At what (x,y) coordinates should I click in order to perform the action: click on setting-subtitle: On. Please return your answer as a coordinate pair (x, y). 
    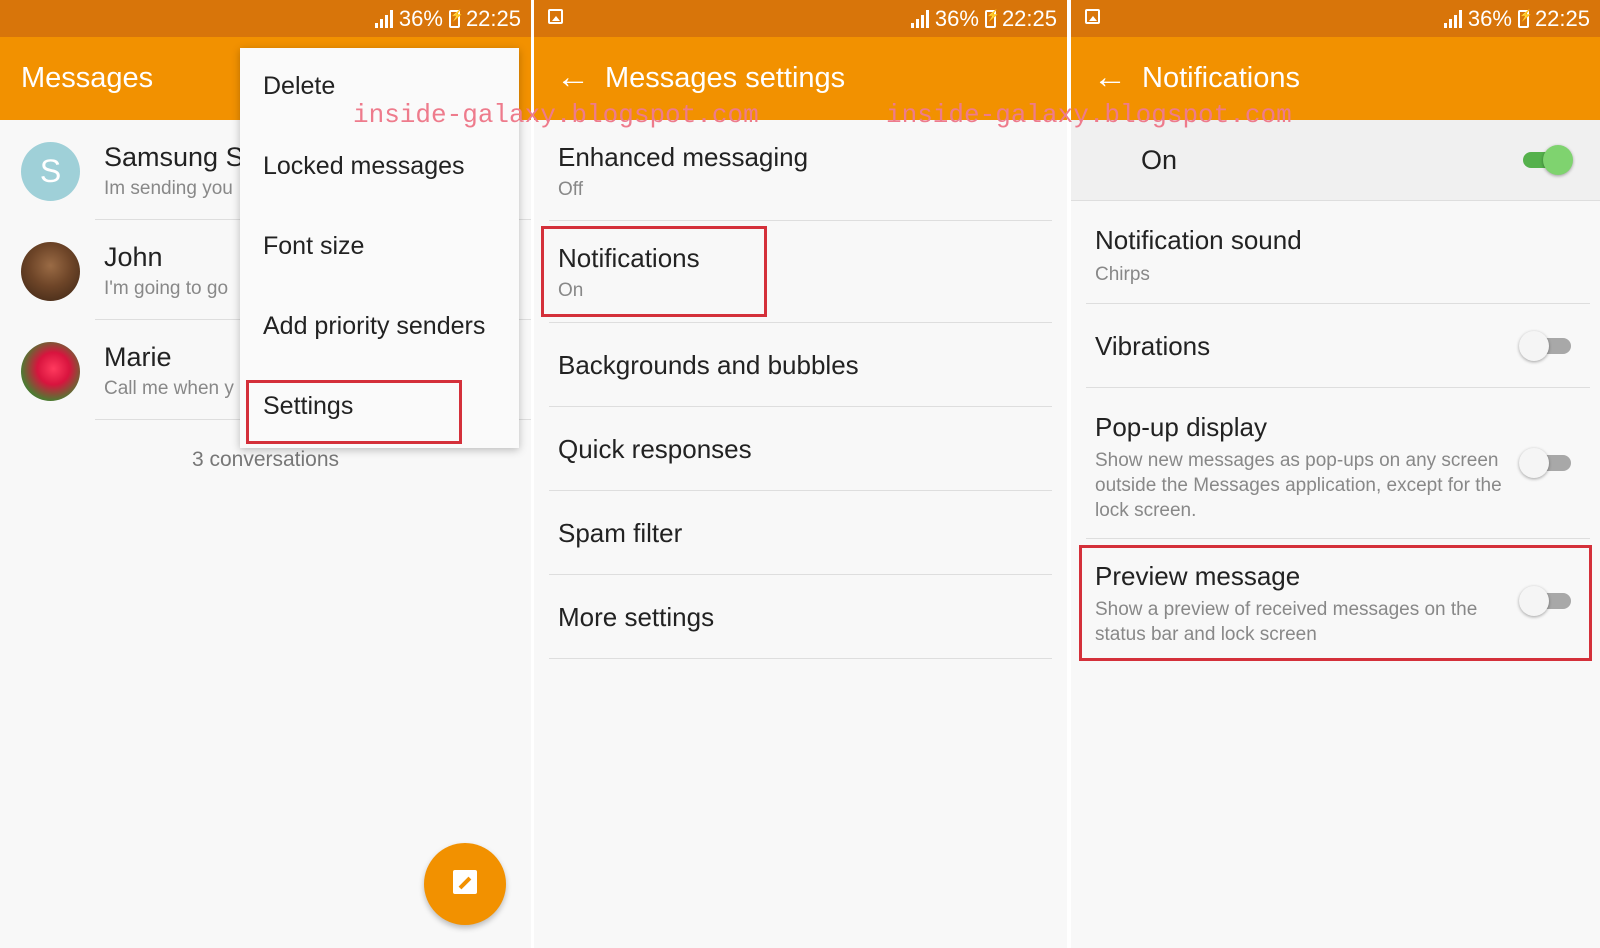
    Looking at the image, I should click on (571, 290).